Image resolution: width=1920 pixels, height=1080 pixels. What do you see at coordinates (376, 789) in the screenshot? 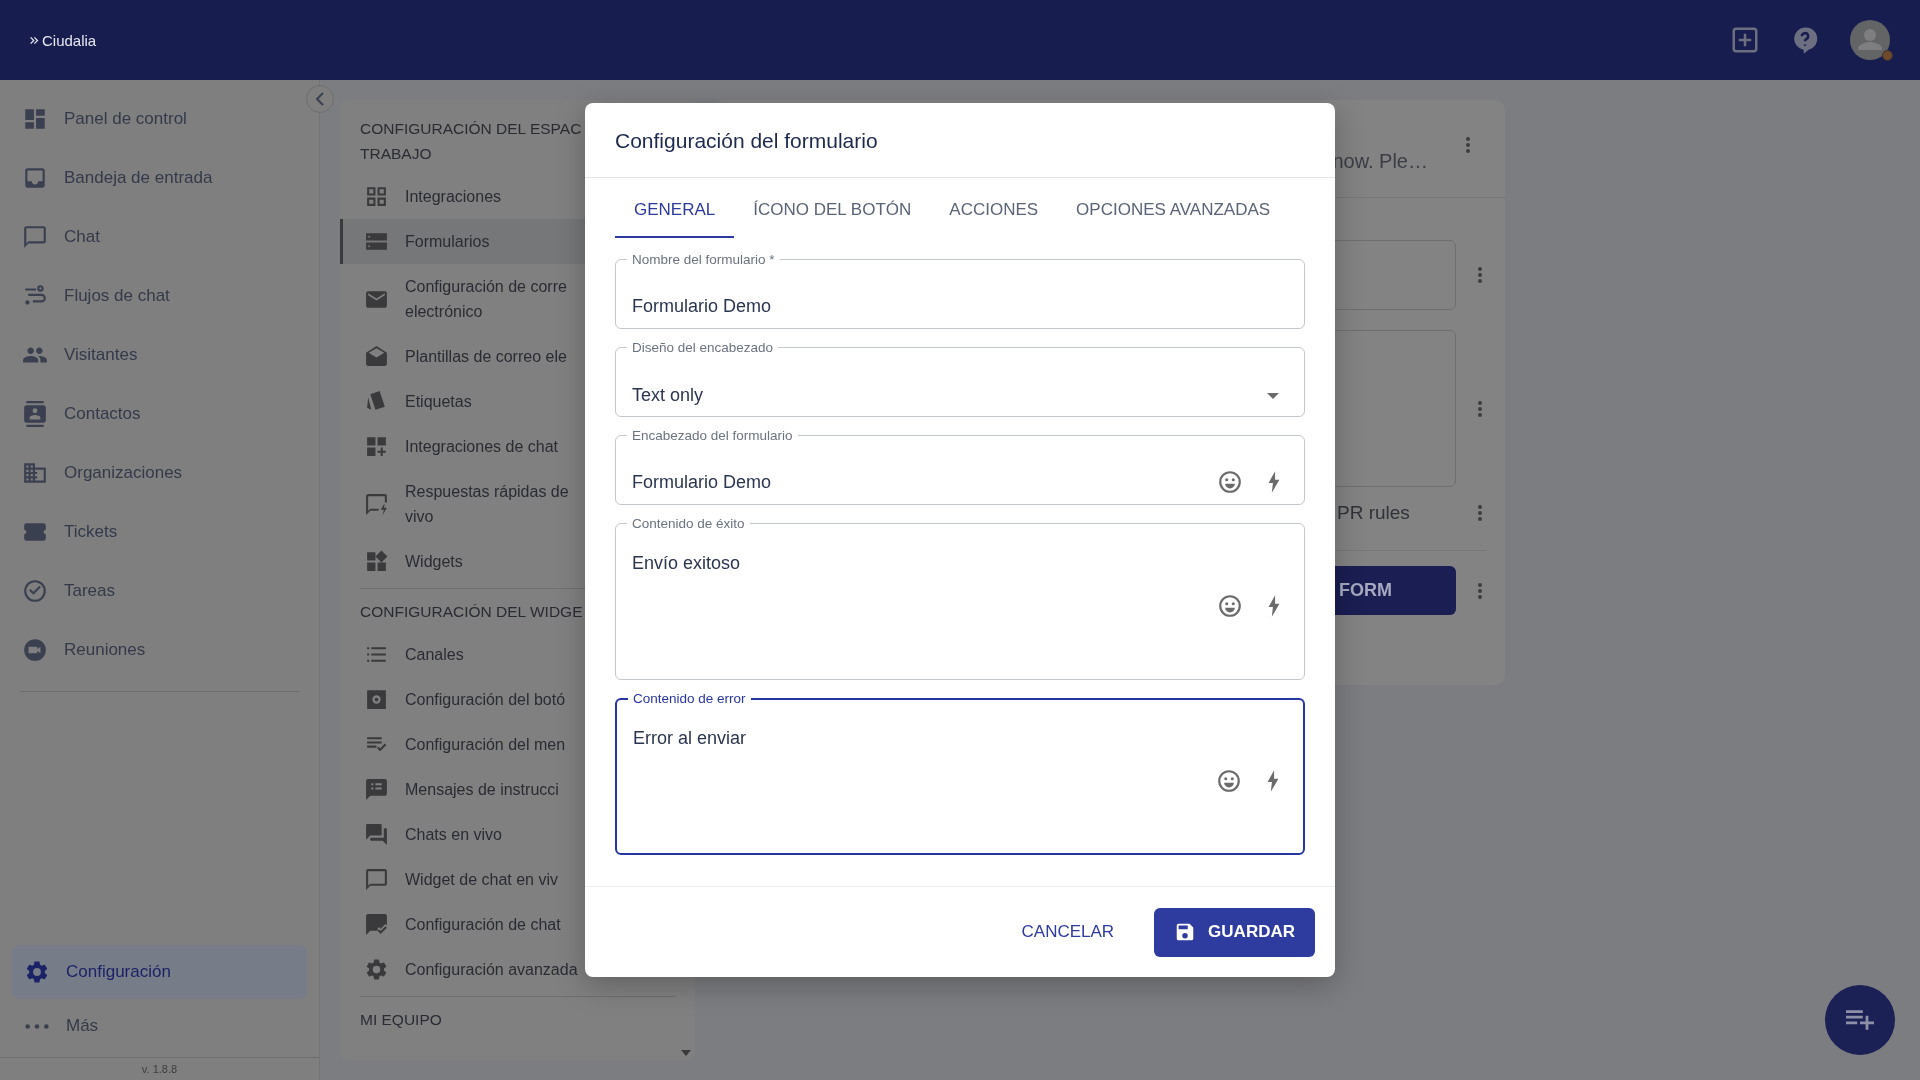
I see `chat-list-icon` at bounding box center [376, 789].